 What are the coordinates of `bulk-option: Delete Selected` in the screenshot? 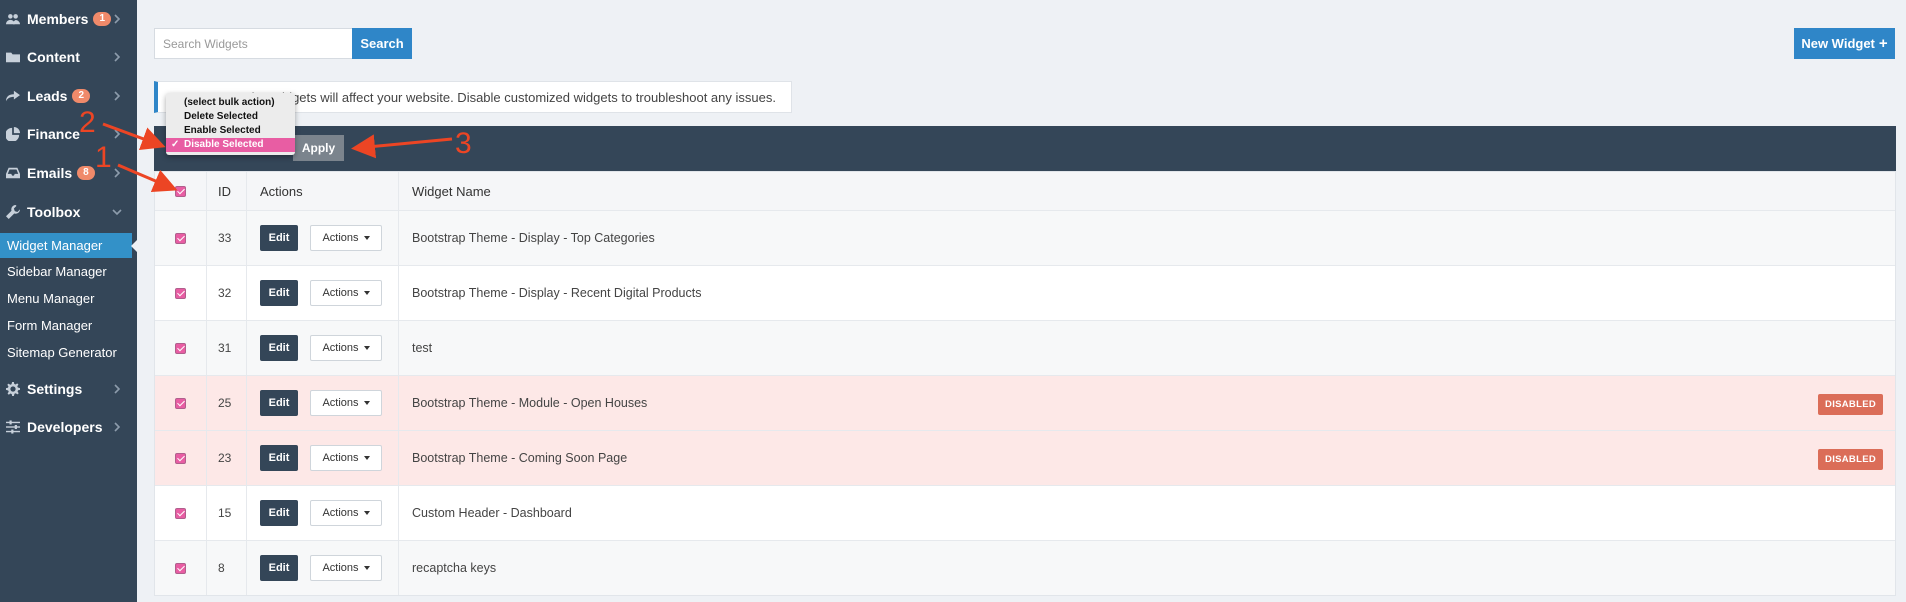 It's located at (230, 117).